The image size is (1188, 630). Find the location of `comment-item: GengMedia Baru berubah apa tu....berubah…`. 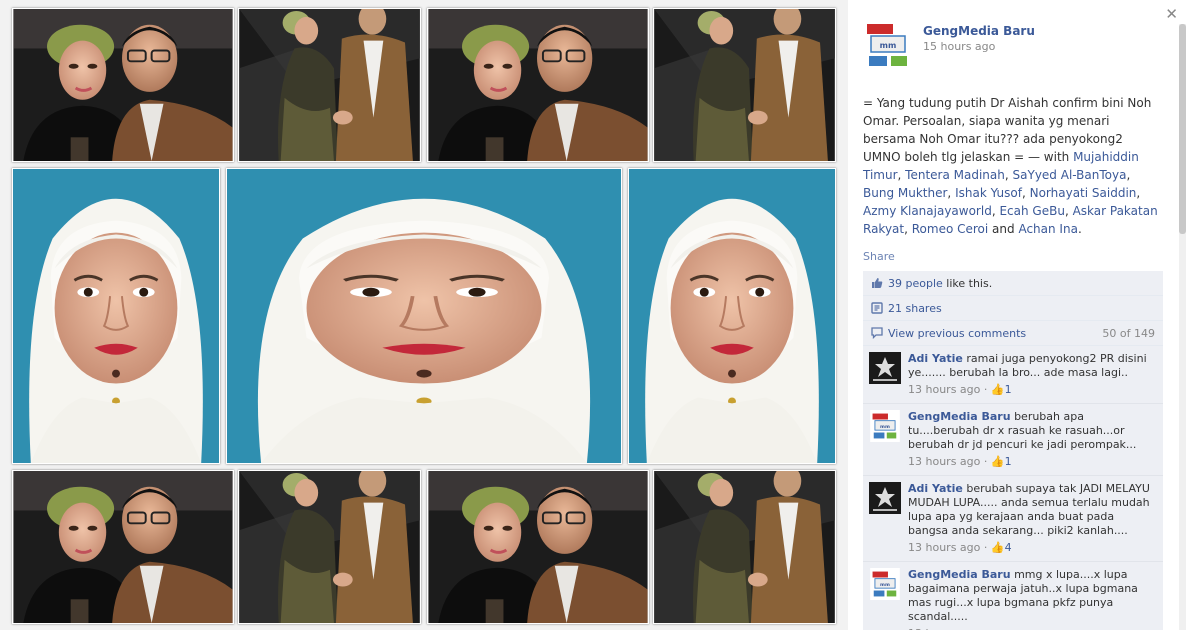

comment-item: GengMedia Baru berubah apa tu....berubah… is located at coordinates (1013, 440).